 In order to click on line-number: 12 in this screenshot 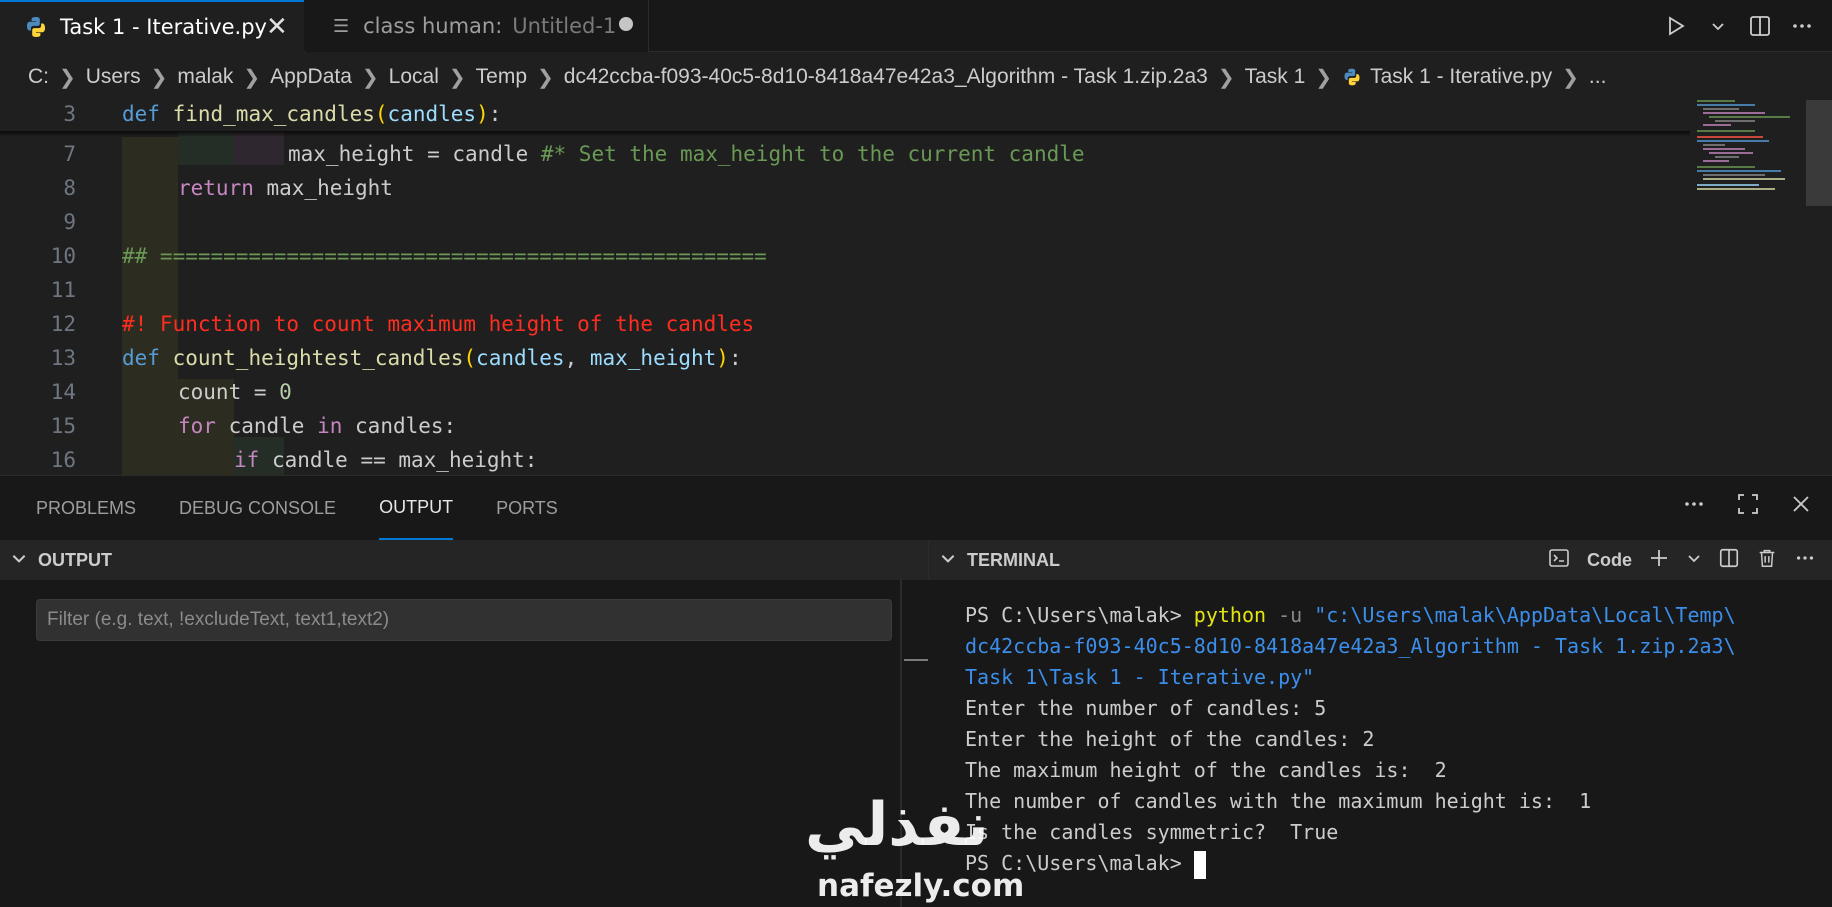, I will do `click(63, 324)`.